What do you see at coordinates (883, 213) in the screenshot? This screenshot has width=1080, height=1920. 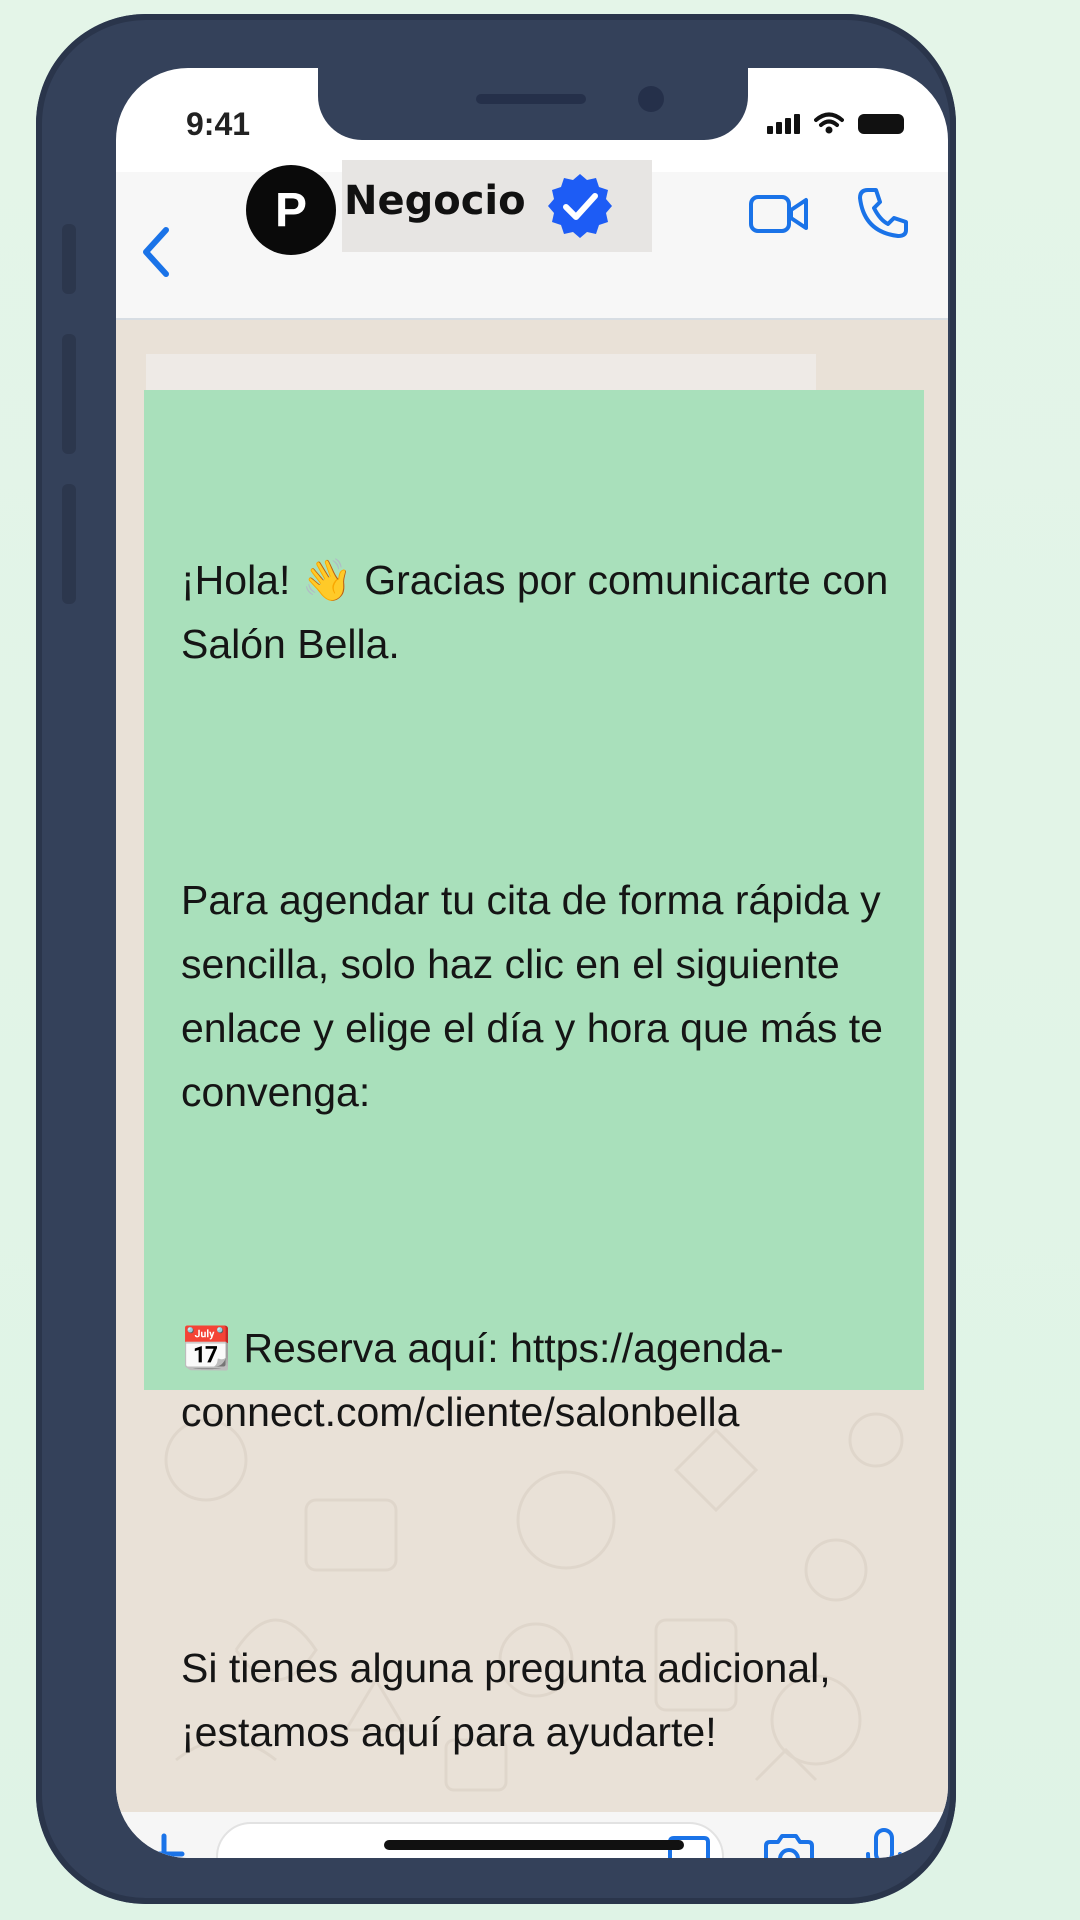 I see `phone-call-icon` at bounding box center [883, 213].